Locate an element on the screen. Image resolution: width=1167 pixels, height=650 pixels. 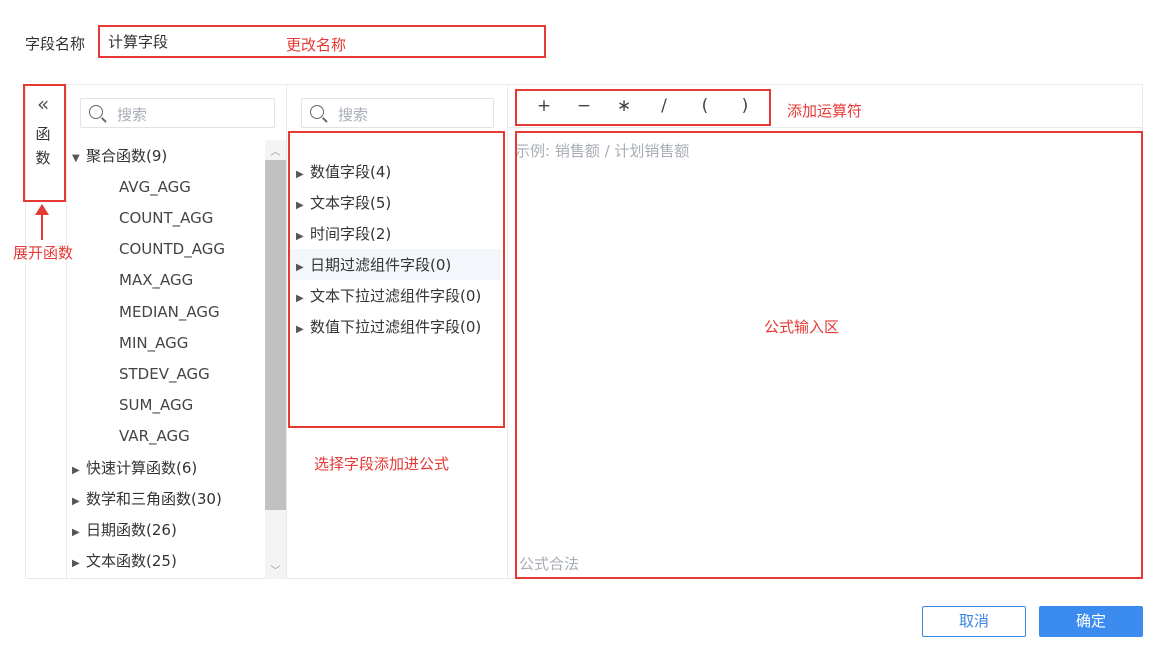
annotation-box-operators is located at coordinates (643, 107).